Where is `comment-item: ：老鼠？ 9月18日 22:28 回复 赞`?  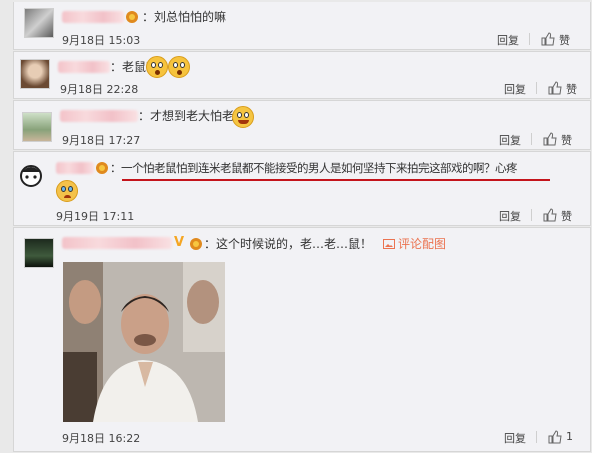
comment-item: ：老鼠？ 9月18日 22:28 回复 赞 is located at coordinates (302, 75).